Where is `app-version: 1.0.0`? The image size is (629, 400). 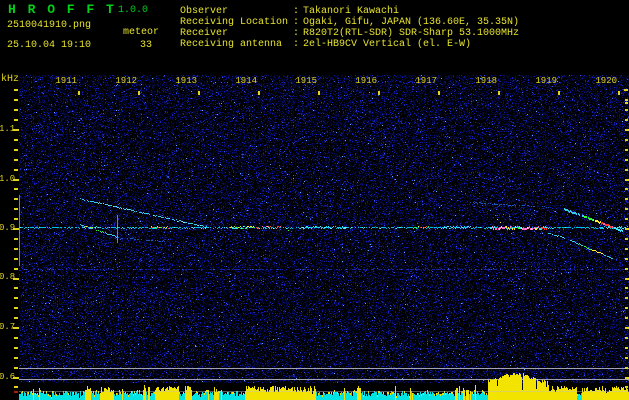
app-version: 1.0.0 is located at coordinates (133, 10).